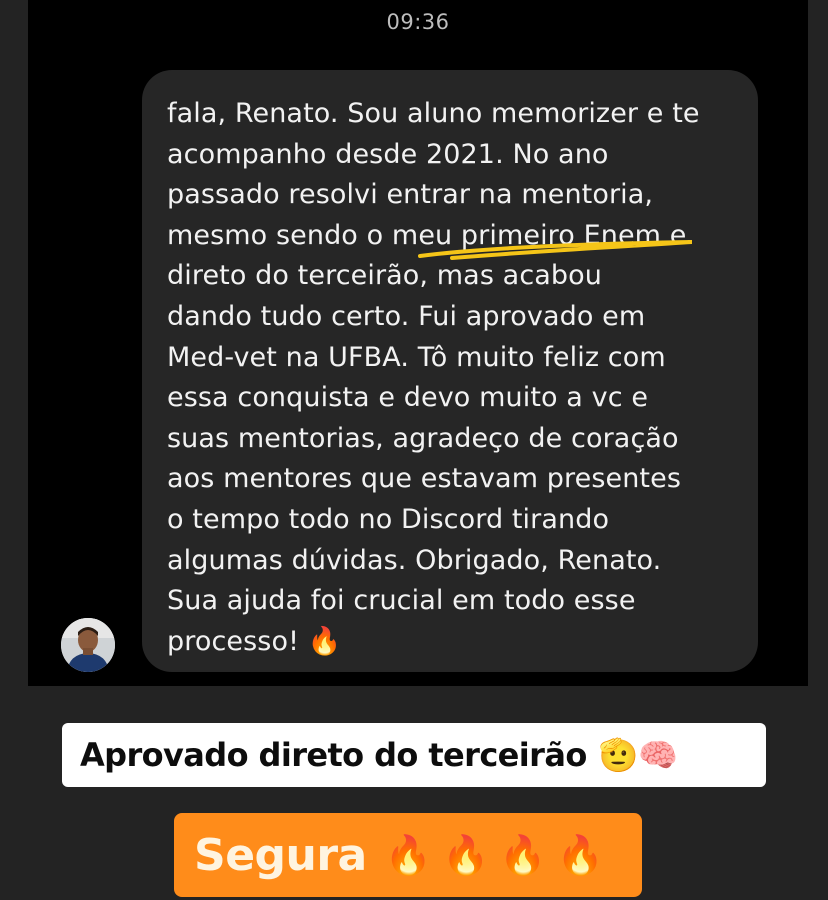 The image size is (828, 900). What do you see at coordinates (423, 438) in the screenshot?
I see `message-line: suas mentorias, agradeço de coração` at bounding box center [423, 438].